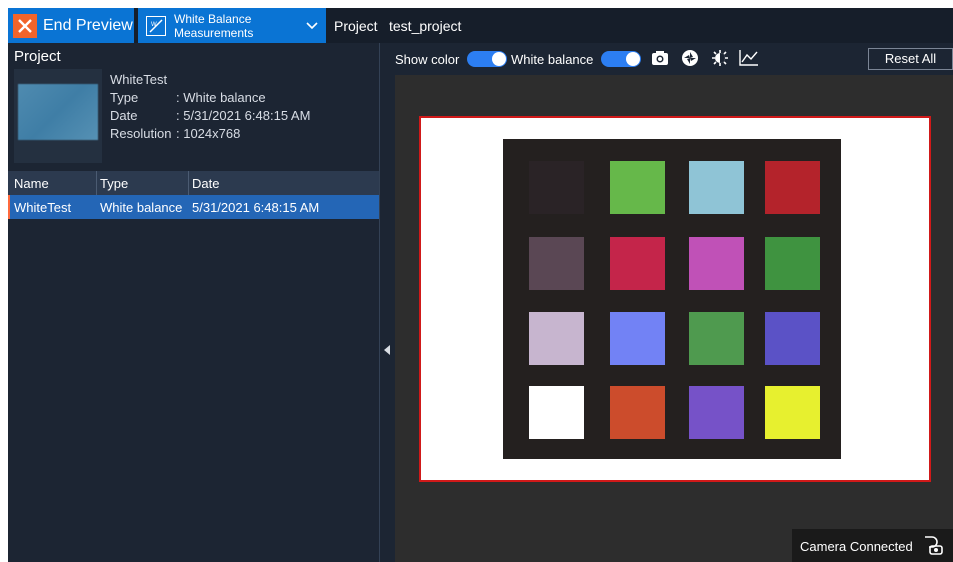  What do you see at coordinates (141, 207) in the screenshot?
I see `cell-type: White balance` at bounding box center [141, 207].